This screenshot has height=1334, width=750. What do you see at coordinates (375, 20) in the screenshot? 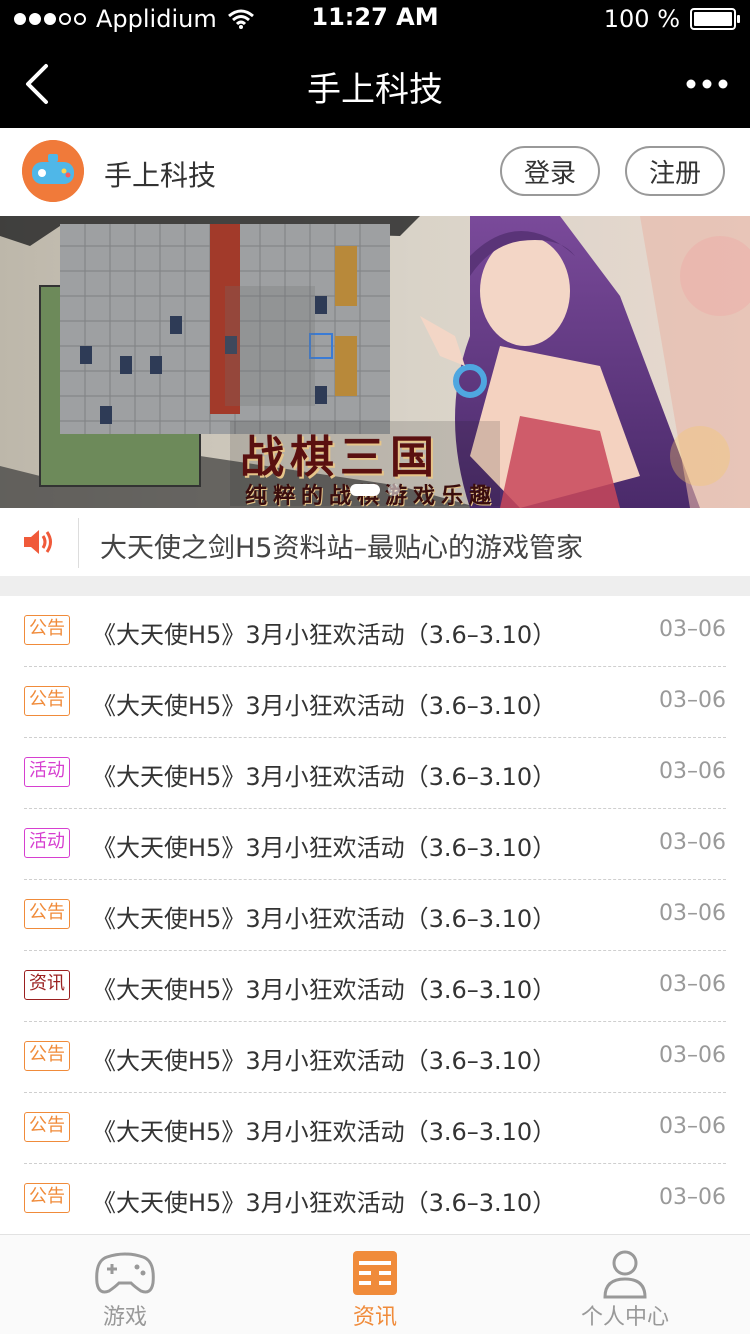
I see `status-bar: Applidium 11:27 AM 100 %` at bounding box center [375, 20].